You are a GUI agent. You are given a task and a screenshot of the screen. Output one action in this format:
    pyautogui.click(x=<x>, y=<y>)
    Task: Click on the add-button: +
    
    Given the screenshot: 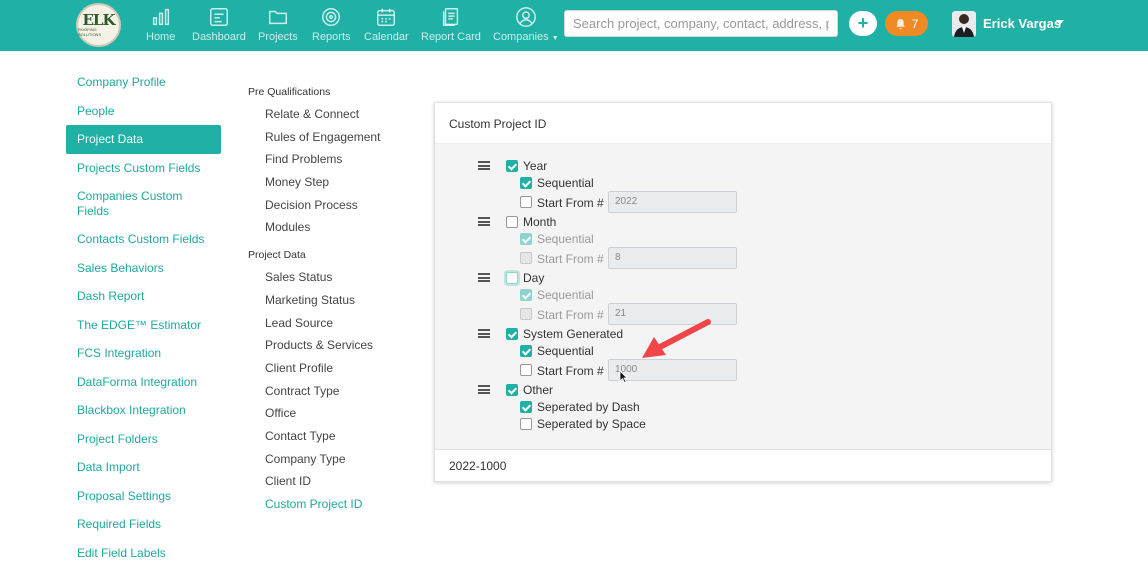 What is the action you would take?
    pyautogui.click(x=863, y=23)
    